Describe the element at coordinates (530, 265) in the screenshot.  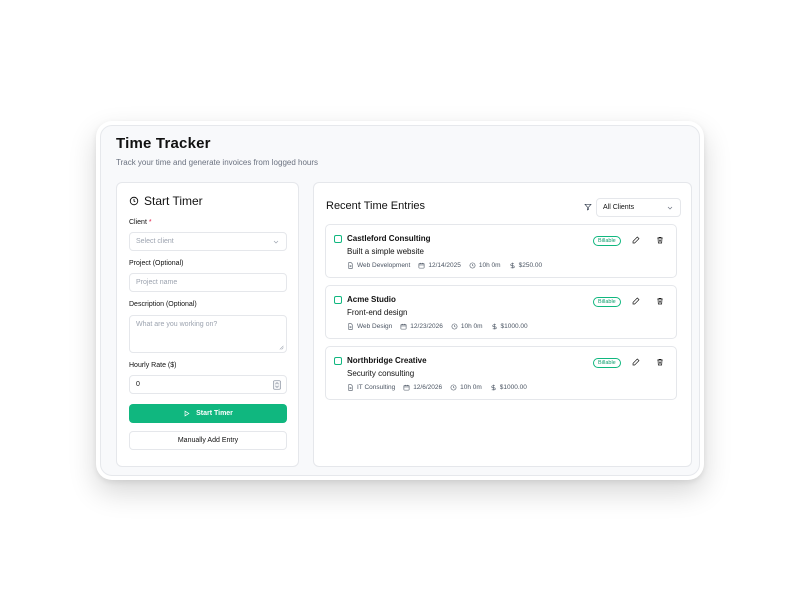
I see `entry-amount-text: $250.00` at that location.